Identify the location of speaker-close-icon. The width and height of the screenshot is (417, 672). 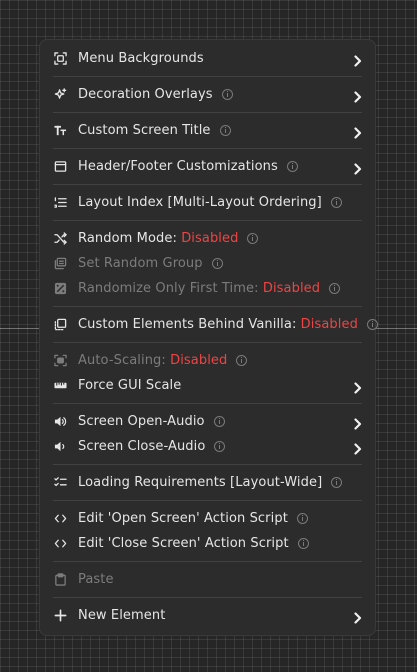
(60, 447).